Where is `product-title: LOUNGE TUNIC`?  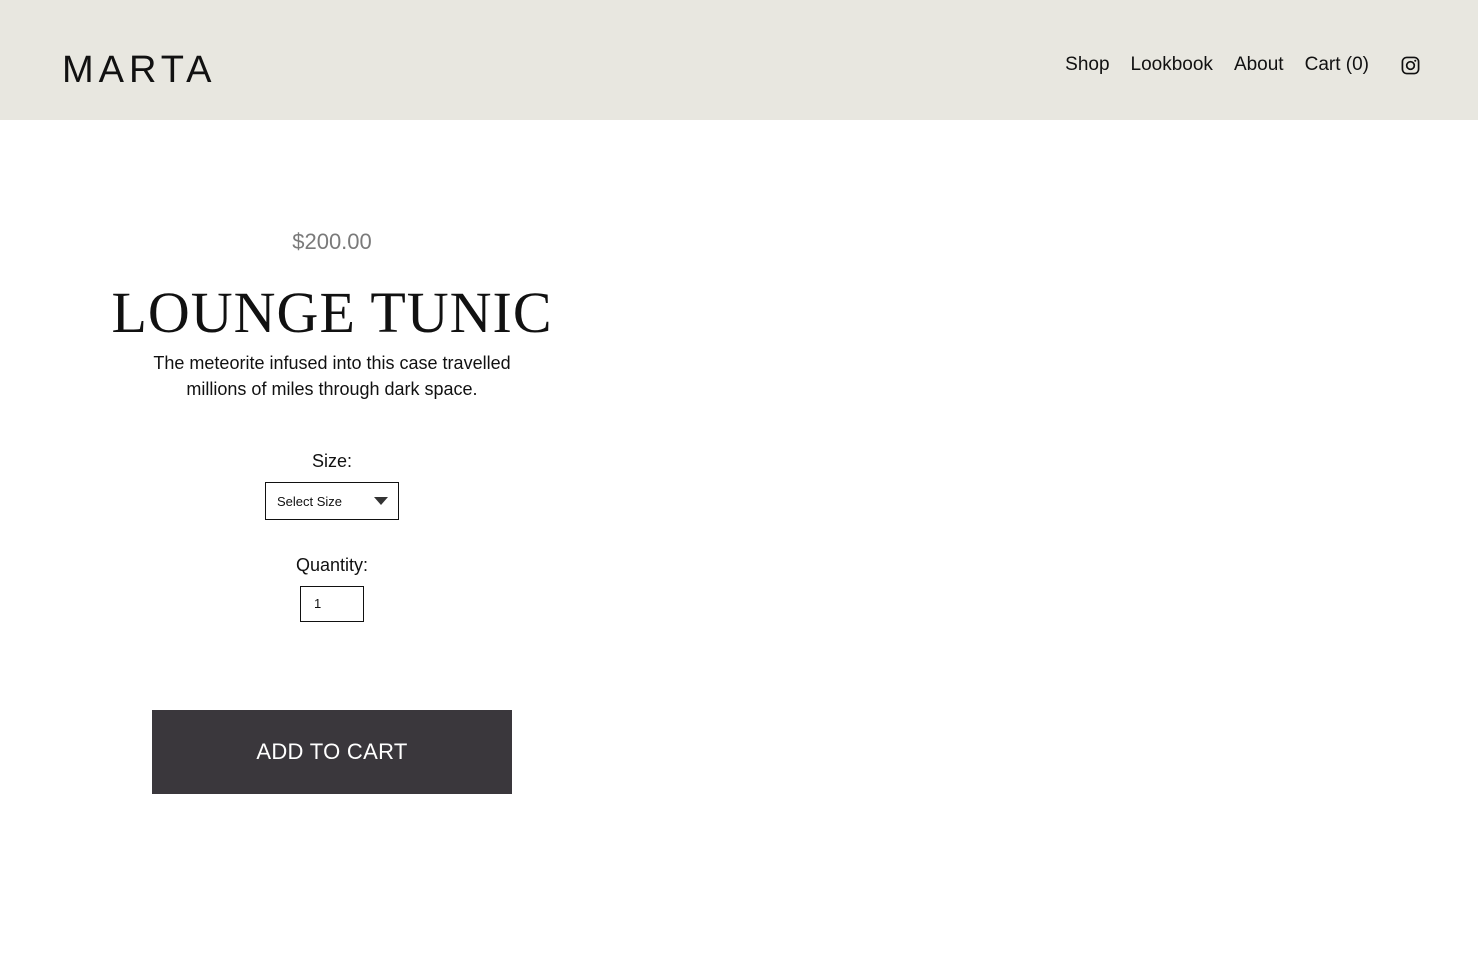 product-title: LOUNGE TUNIC is located at coordinates (332, 312).